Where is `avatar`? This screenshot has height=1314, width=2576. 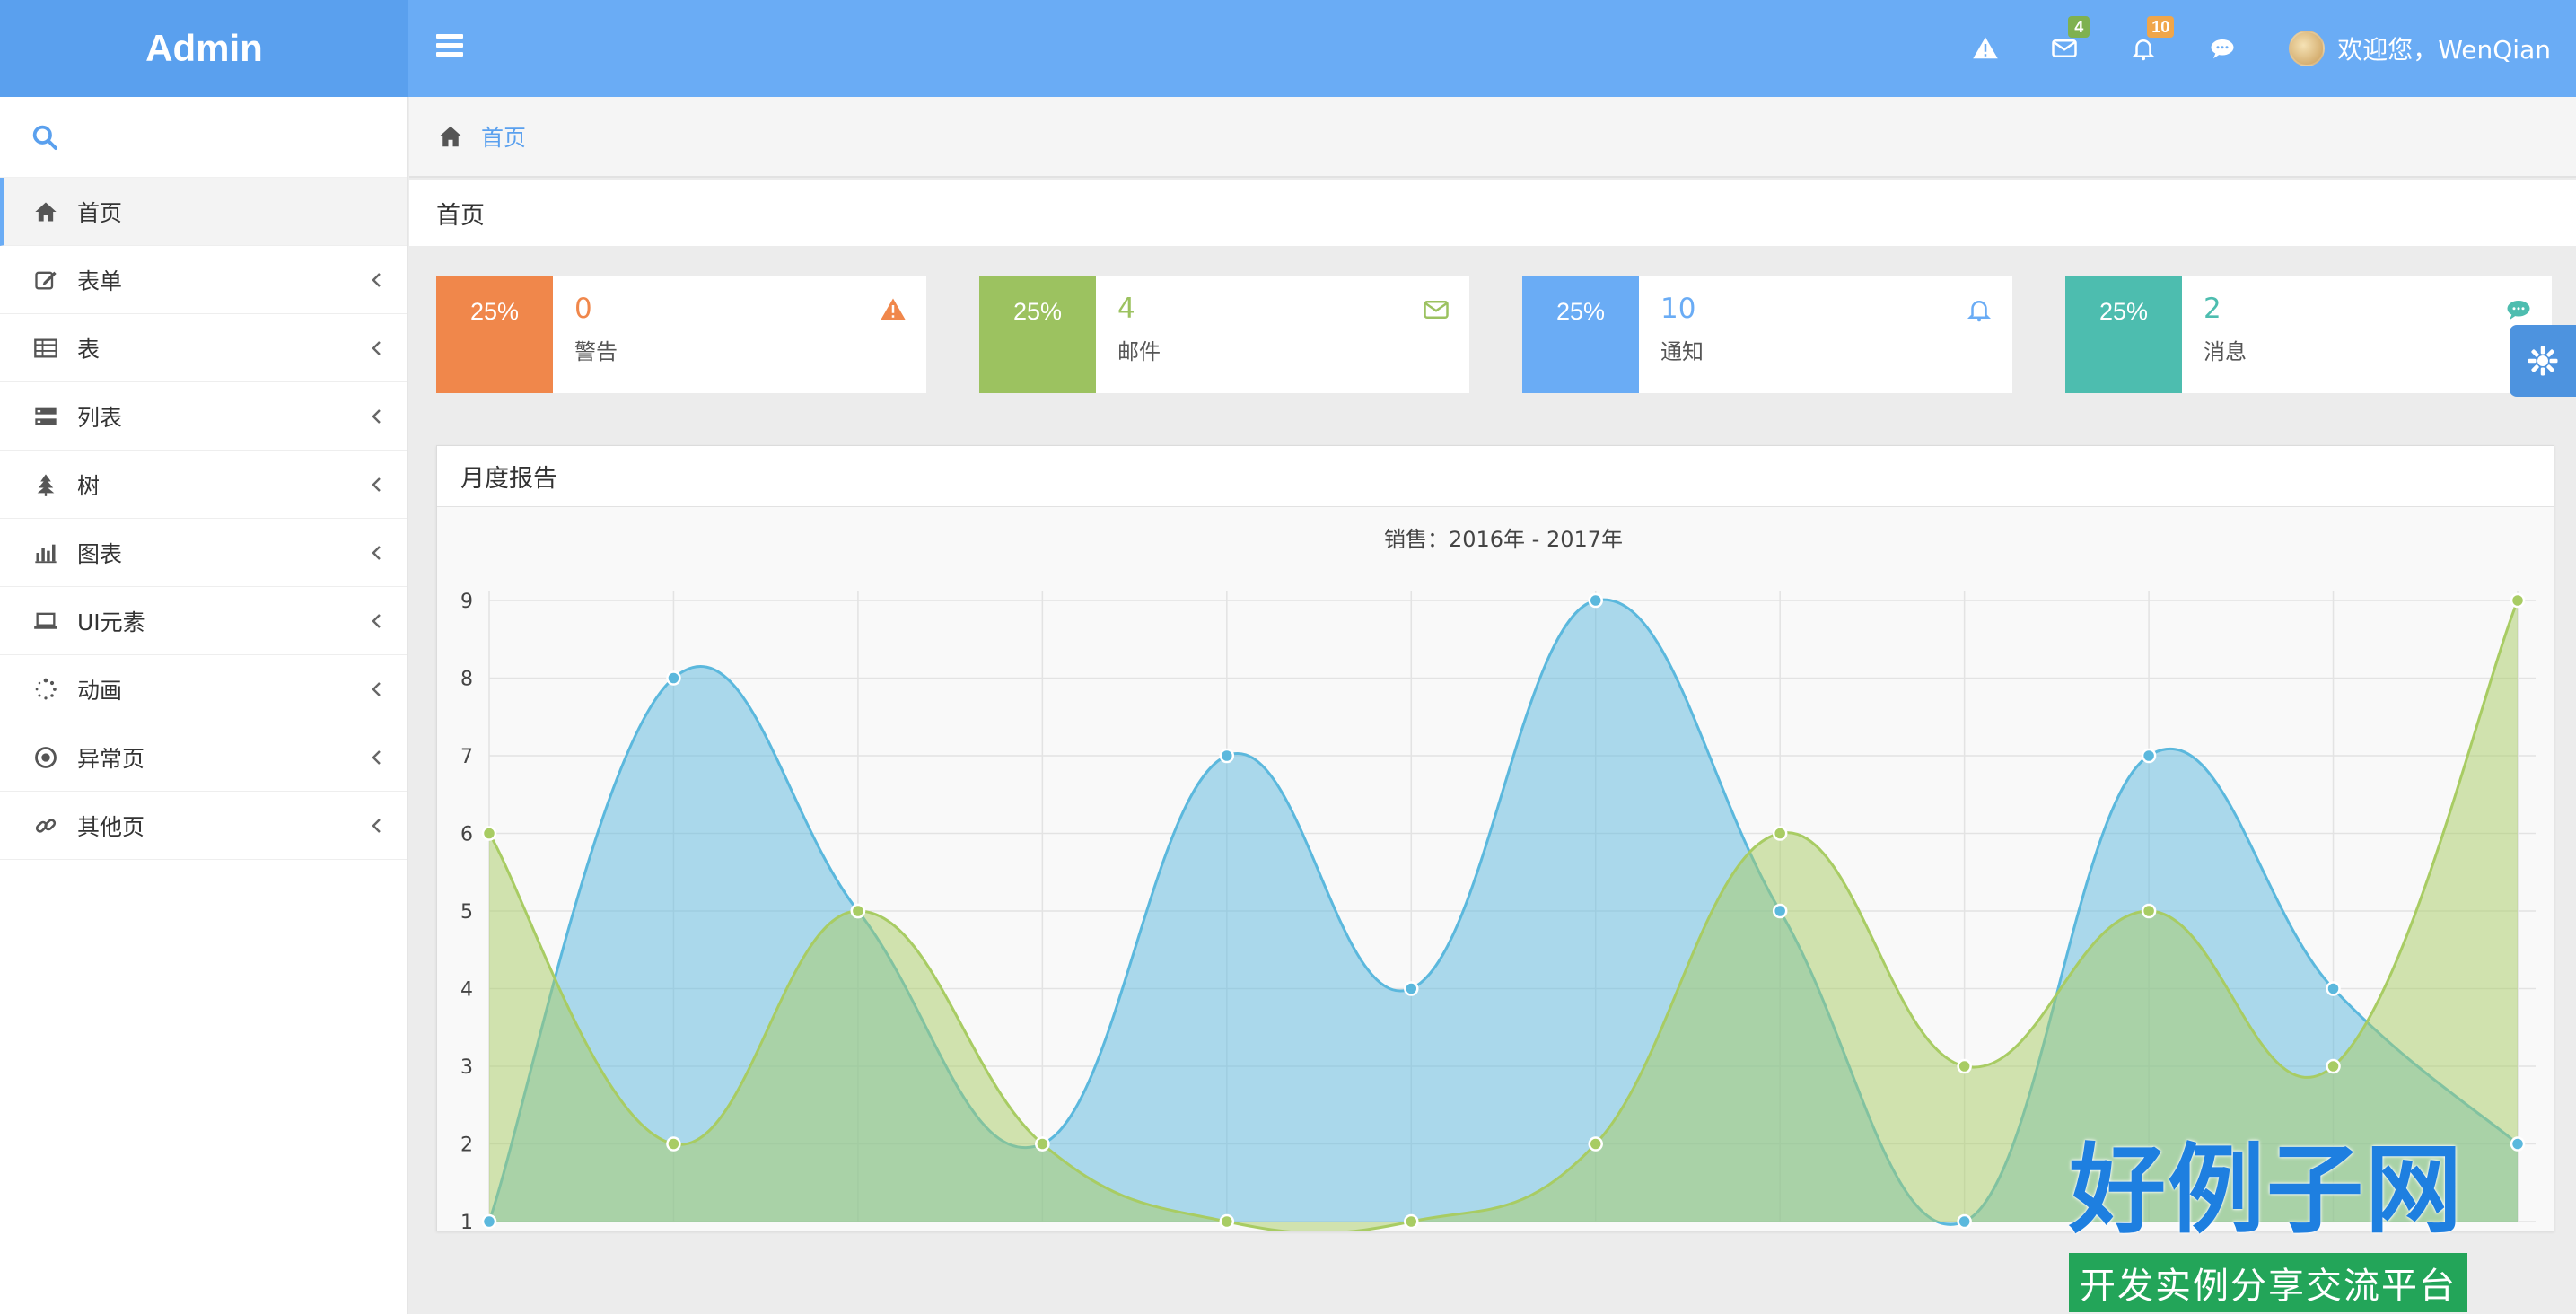 avatar is located at coordinates (2307, 48).